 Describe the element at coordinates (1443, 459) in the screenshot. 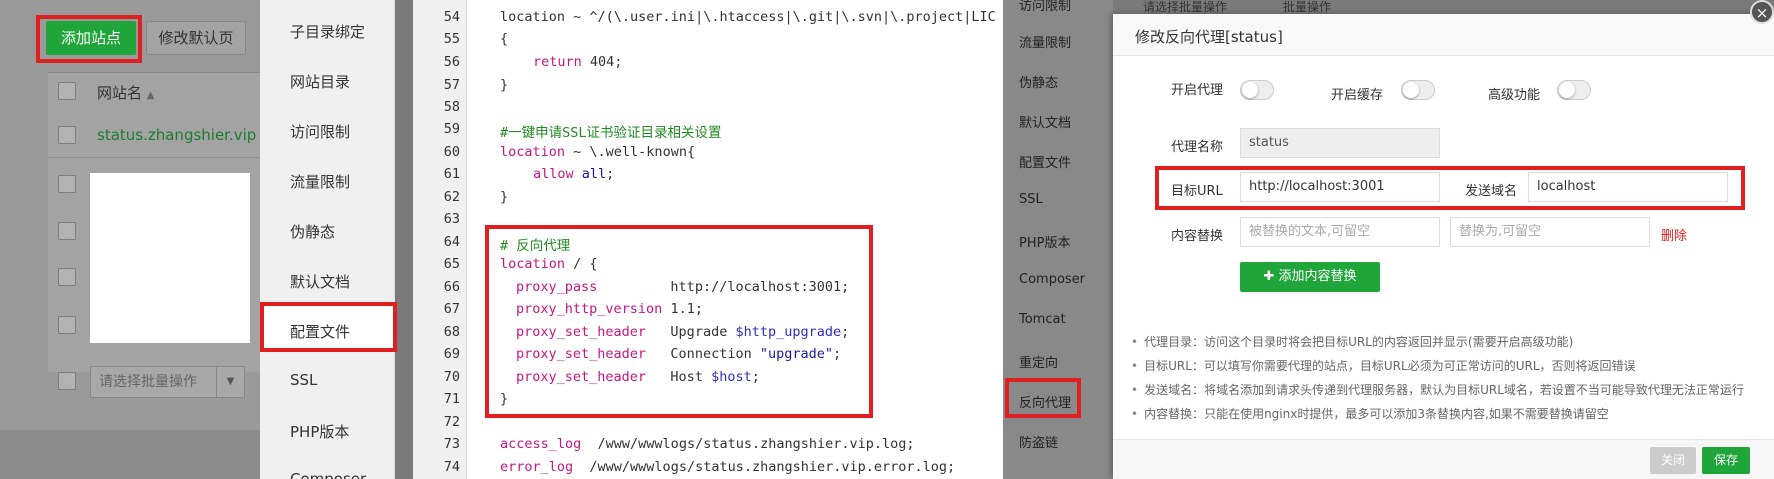

I see `dialog-footer: 关闭 保存` at that location.